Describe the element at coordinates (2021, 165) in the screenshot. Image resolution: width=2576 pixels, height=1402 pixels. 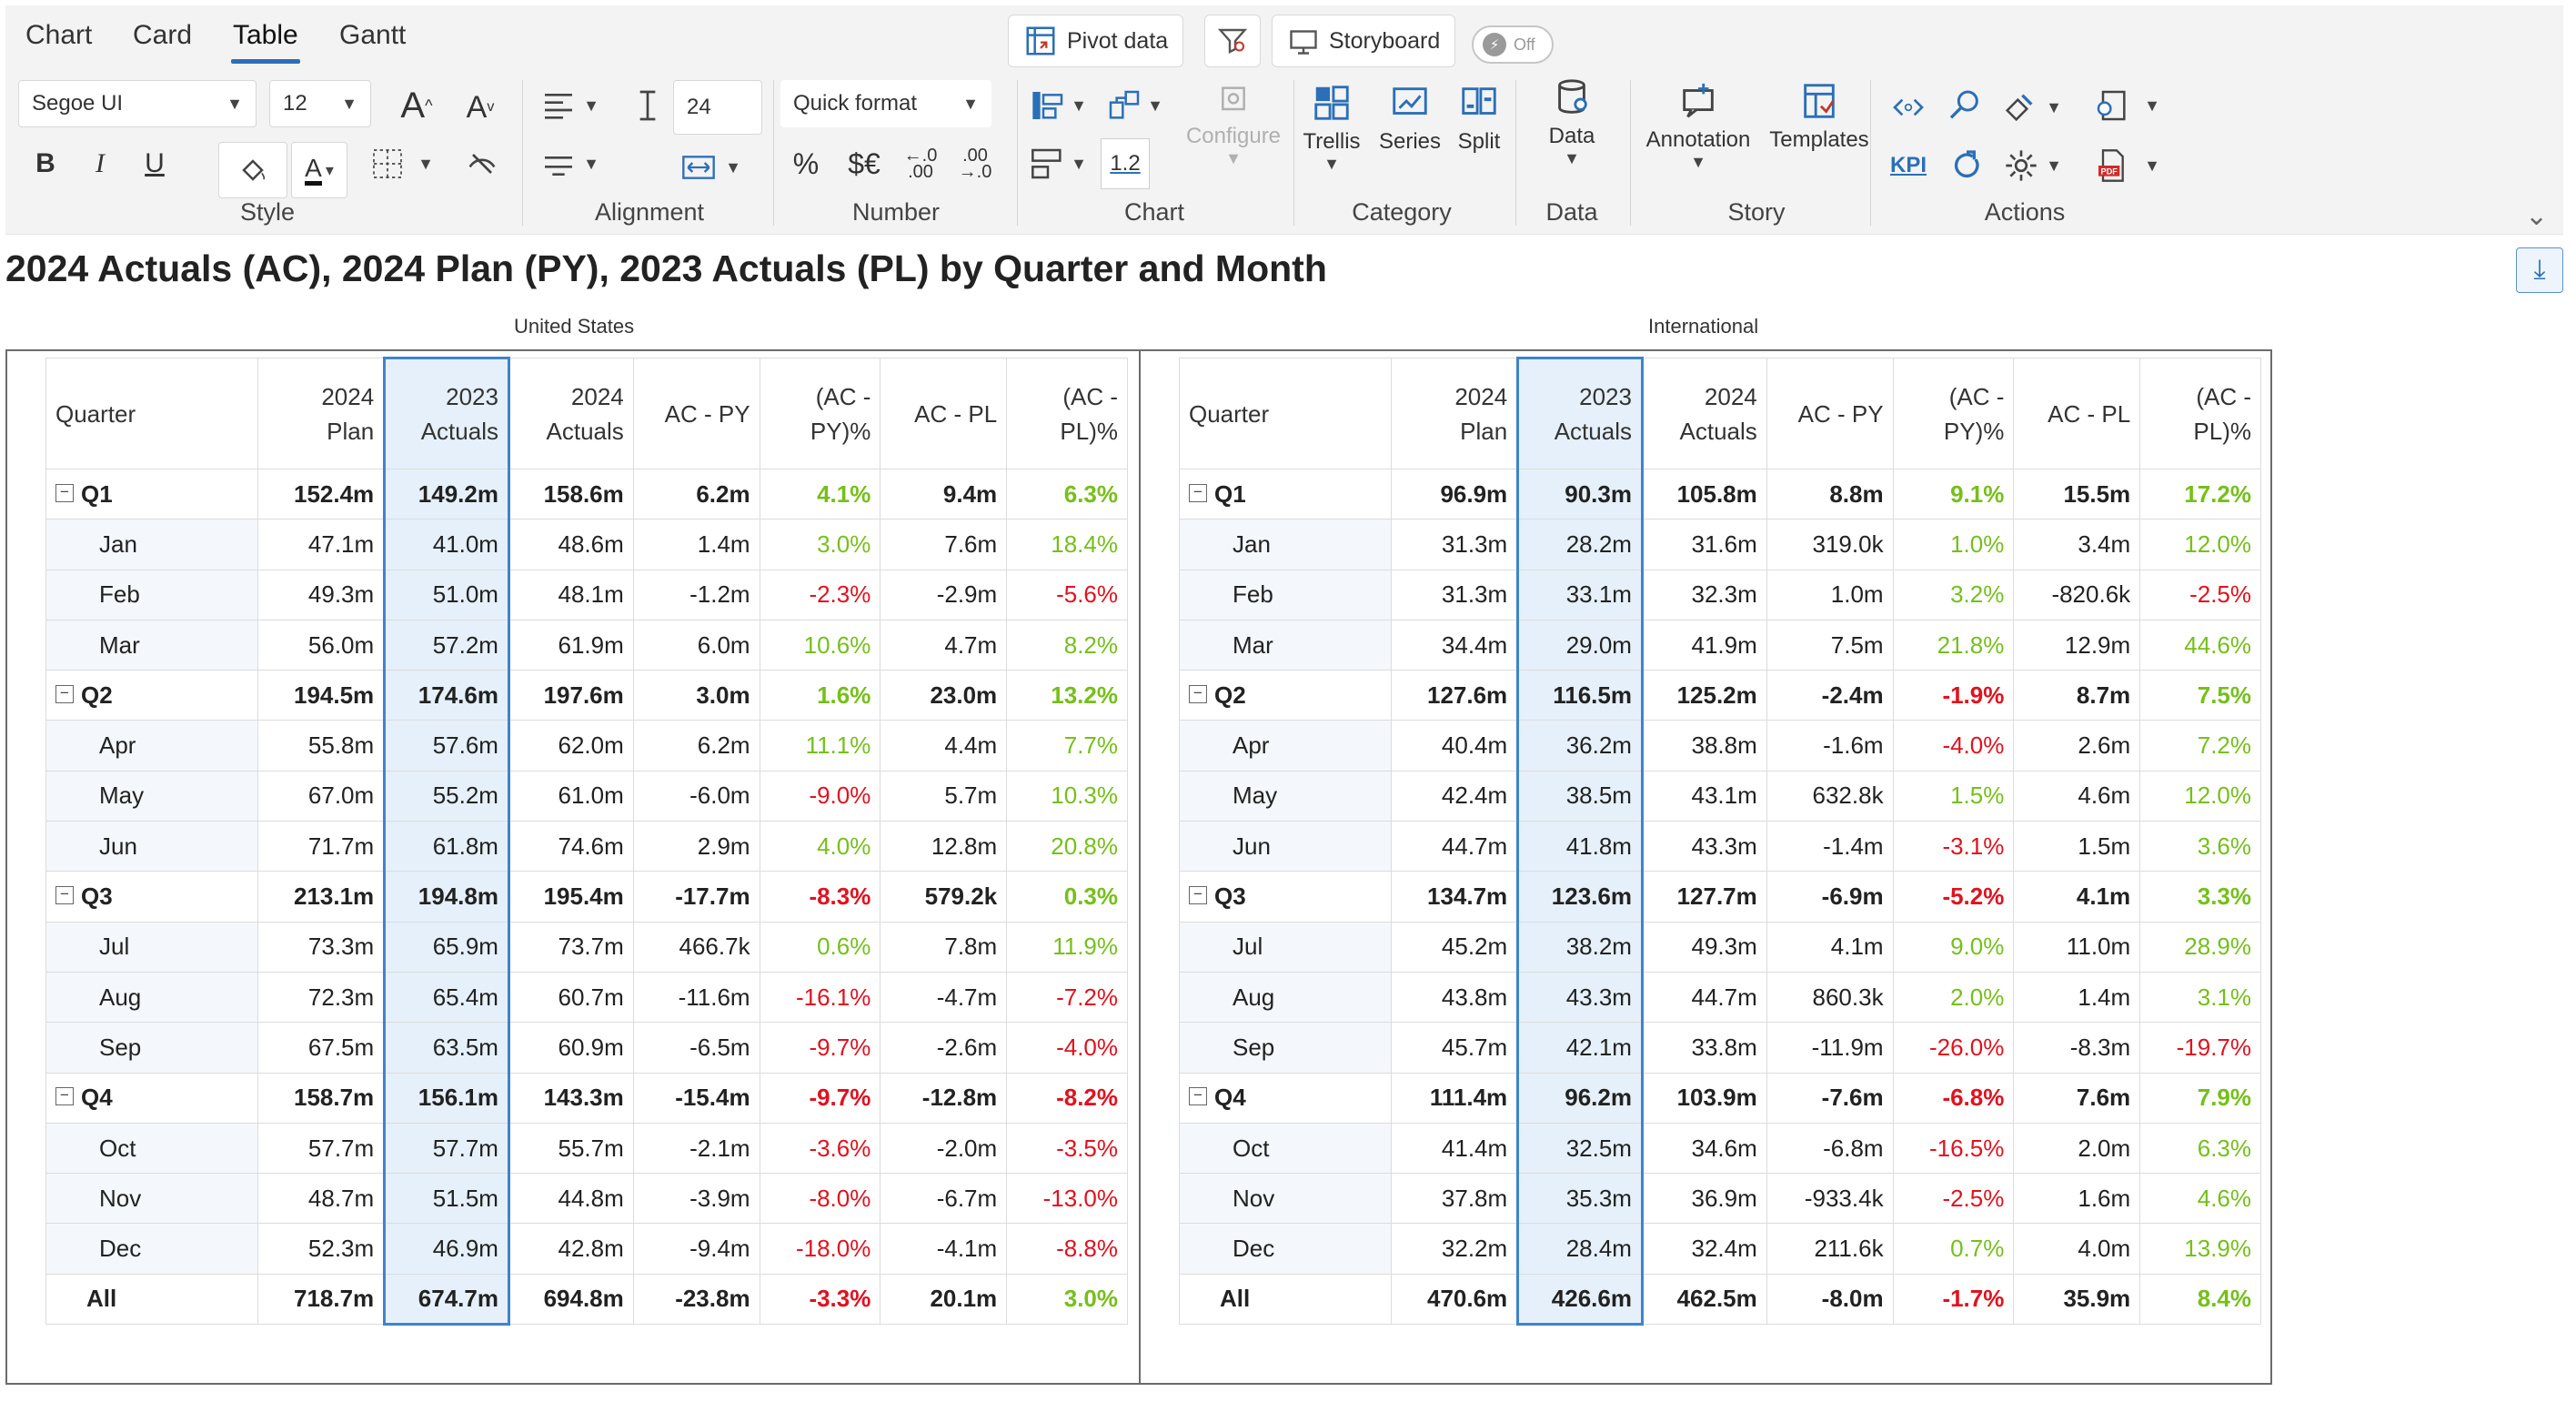
I see `settings-gear-icon` at that location.